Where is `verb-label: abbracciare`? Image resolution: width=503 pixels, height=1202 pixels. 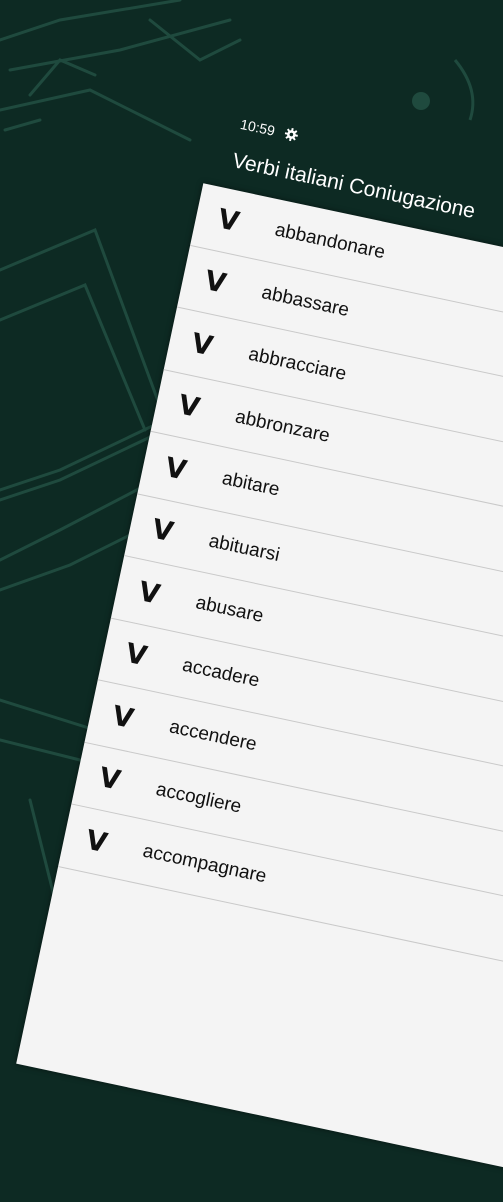 verb-label: abbracciare is located at coordinates (297, 364).